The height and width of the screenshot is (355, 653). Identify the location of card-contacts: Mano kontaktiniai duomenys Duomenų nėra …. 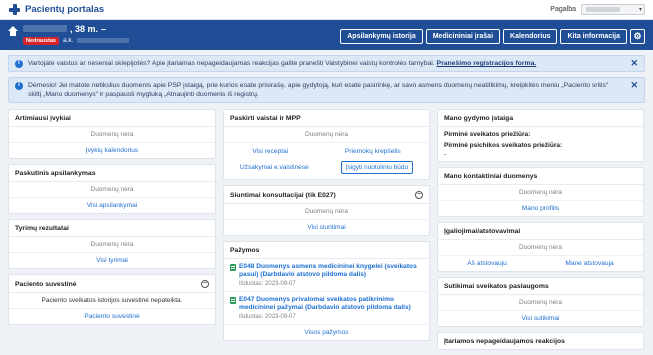
(540, 192).